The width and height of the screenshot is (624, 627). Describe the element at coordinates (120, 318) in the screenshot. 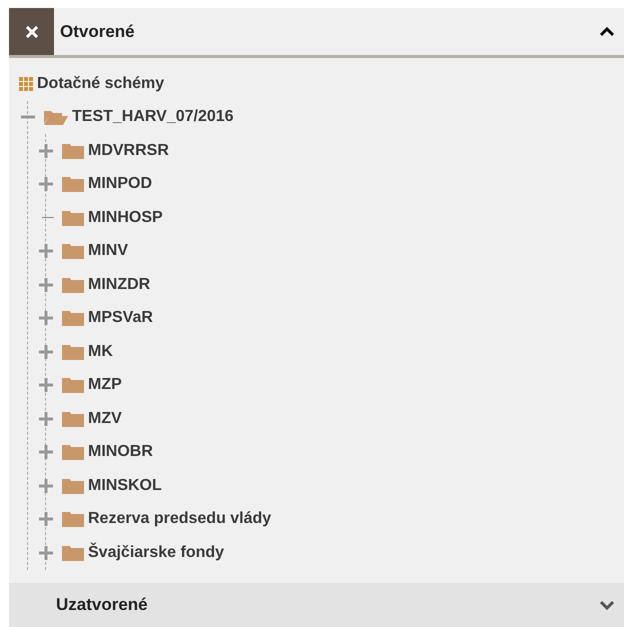

I see `tree-item: MPSVaR` at that location.